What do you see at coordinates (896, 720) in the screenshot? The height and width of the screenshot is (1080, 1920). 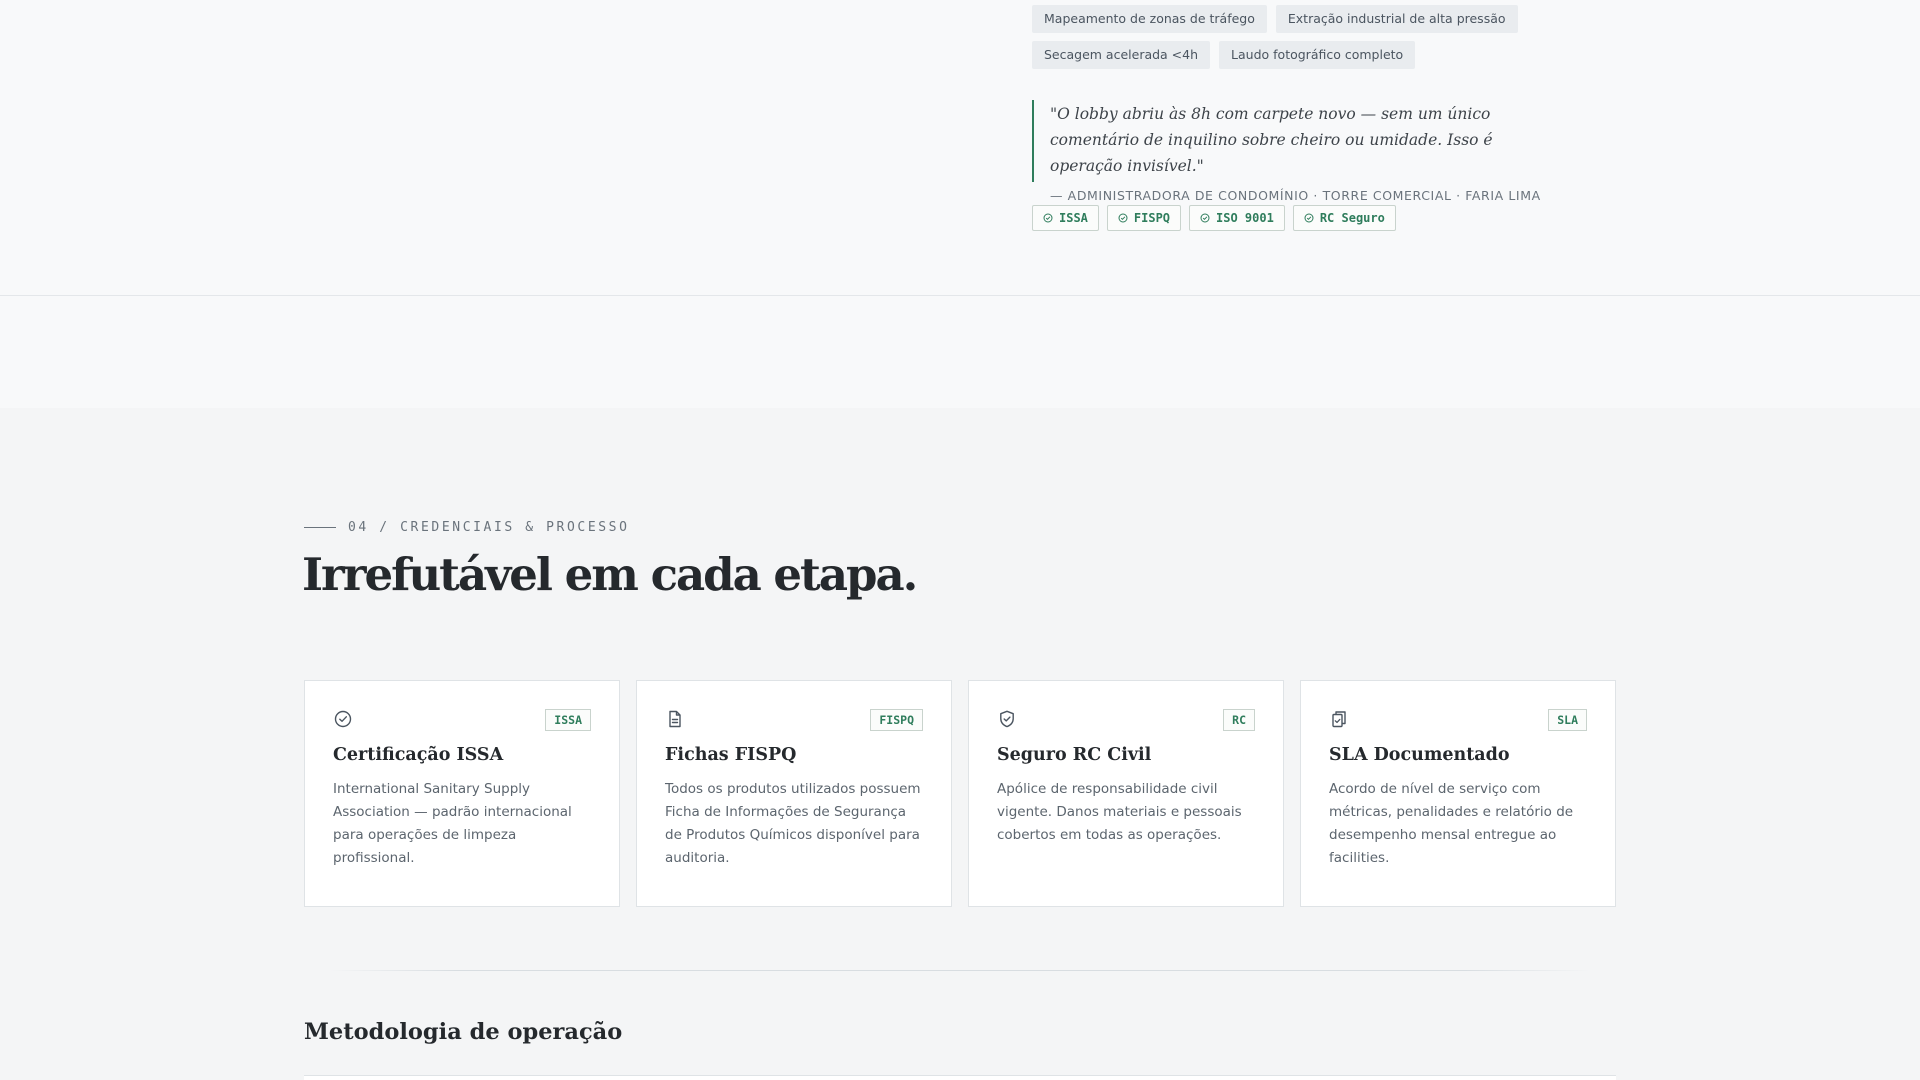 I see `card-tag: FISPQ` at bounding box center [896, 720].